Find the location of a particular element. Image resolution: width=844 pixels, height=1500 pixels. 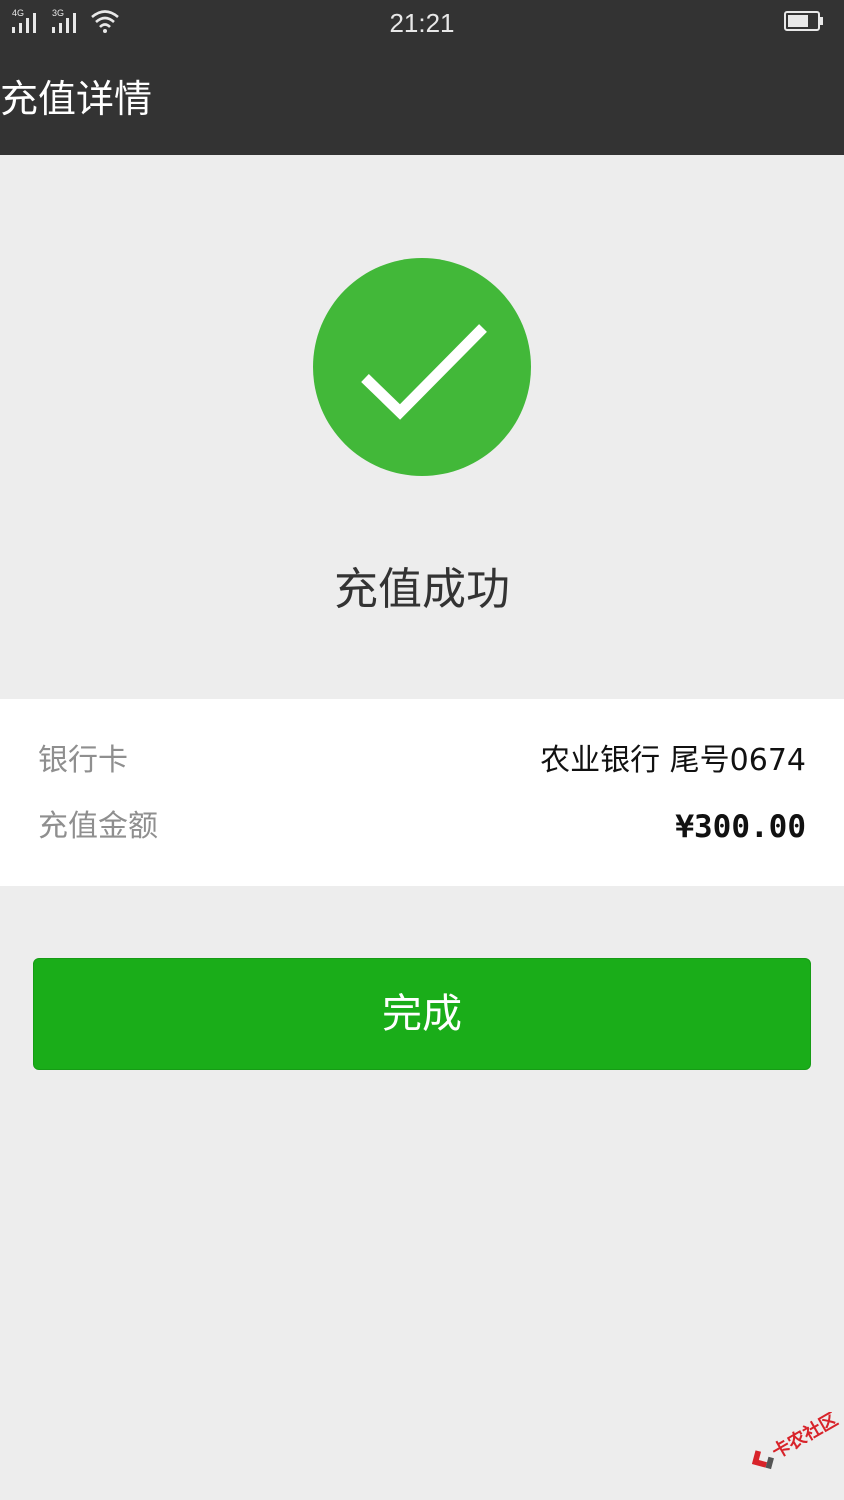

result-status-text: 充值成功 is located at coordinates (422, 589).